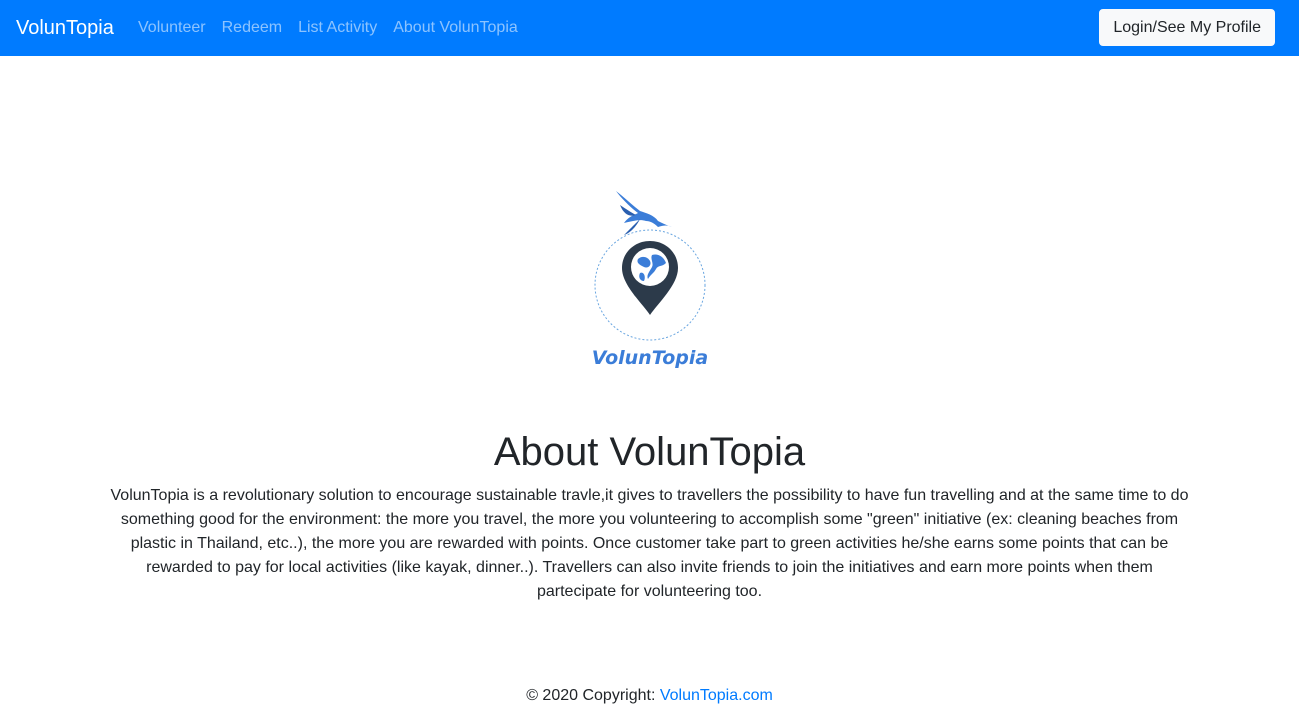 The image size is (1299, 724). I want to click on footer-copyright: © 2020 Copyright:, so click(593, 695).